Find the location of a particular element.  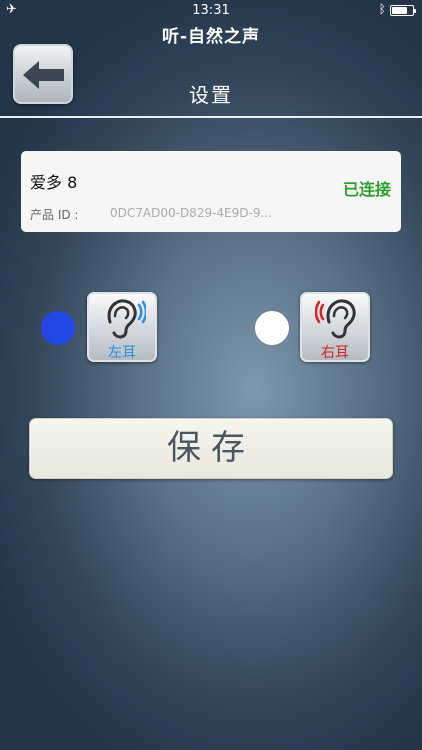

left-ear-button: 左耳 is located at coordinates (122, 327).